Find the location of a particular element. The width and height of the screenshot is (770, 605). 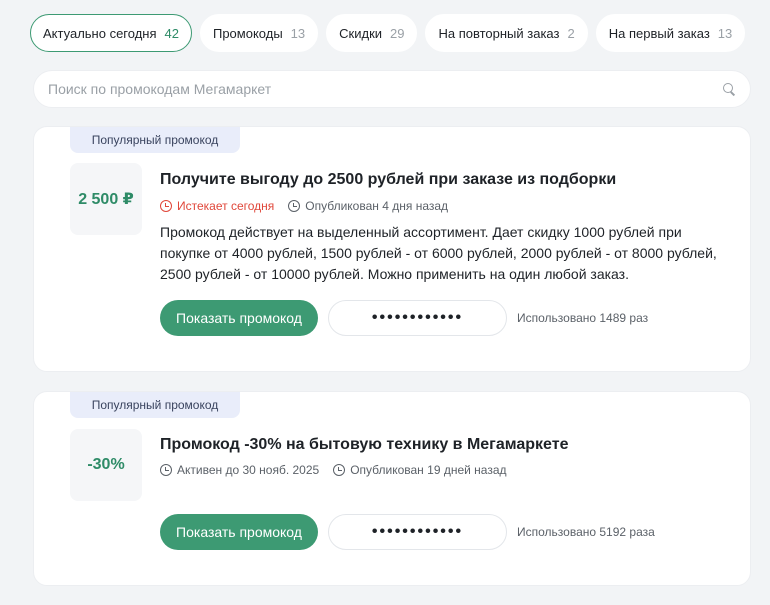

expire-text: Истекает сегодня is located at coordinates (226, 206).